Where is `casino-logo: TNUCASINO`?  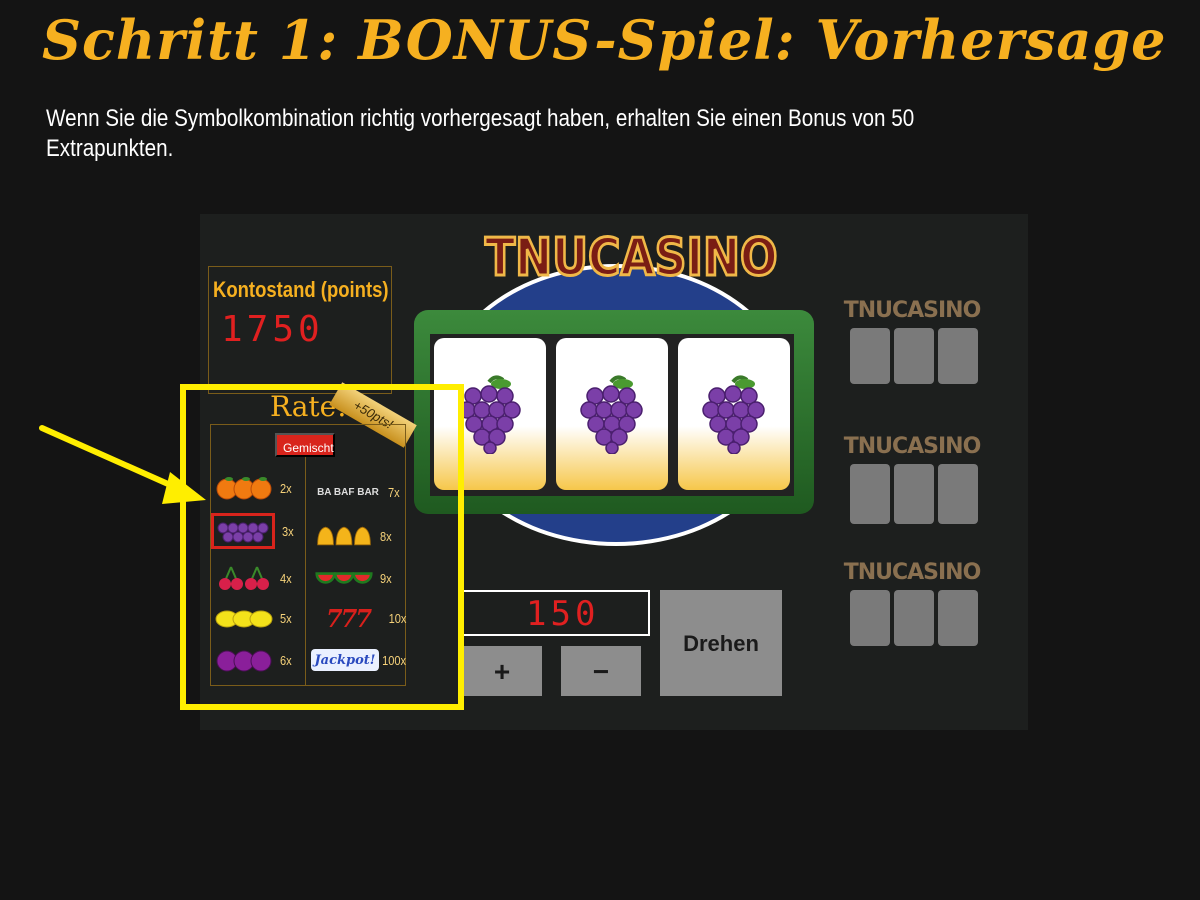
casino-logo: TNUCASINO is located at coordinates (631, 258).